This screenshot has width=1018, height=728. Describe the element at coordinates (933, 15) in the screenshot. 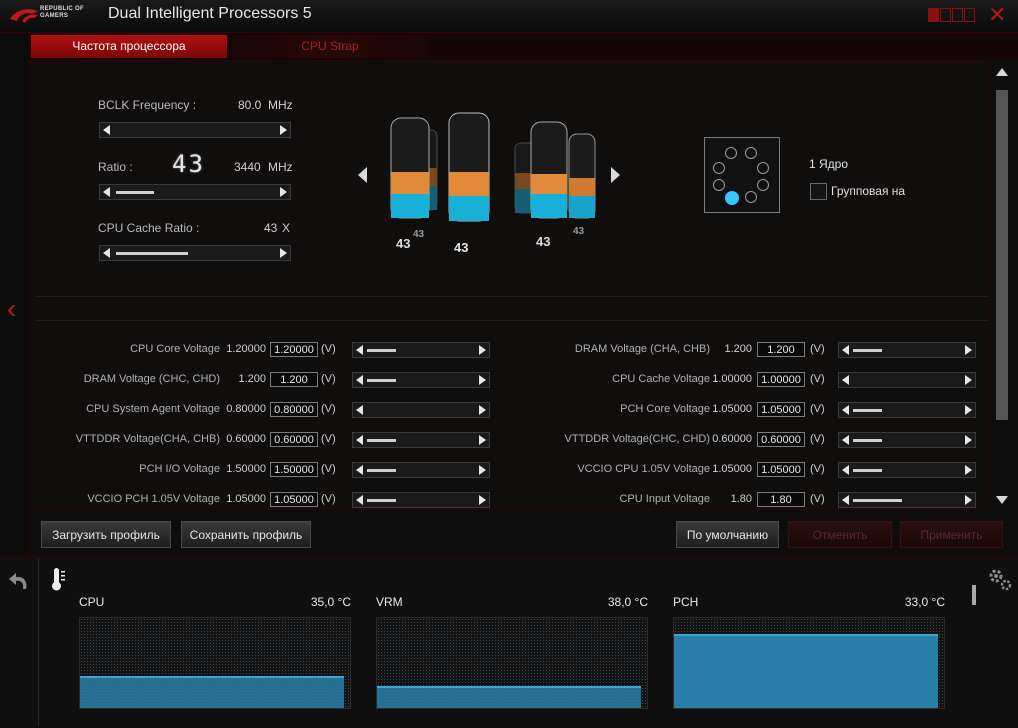

I see `rog-mode-icon` at that location.